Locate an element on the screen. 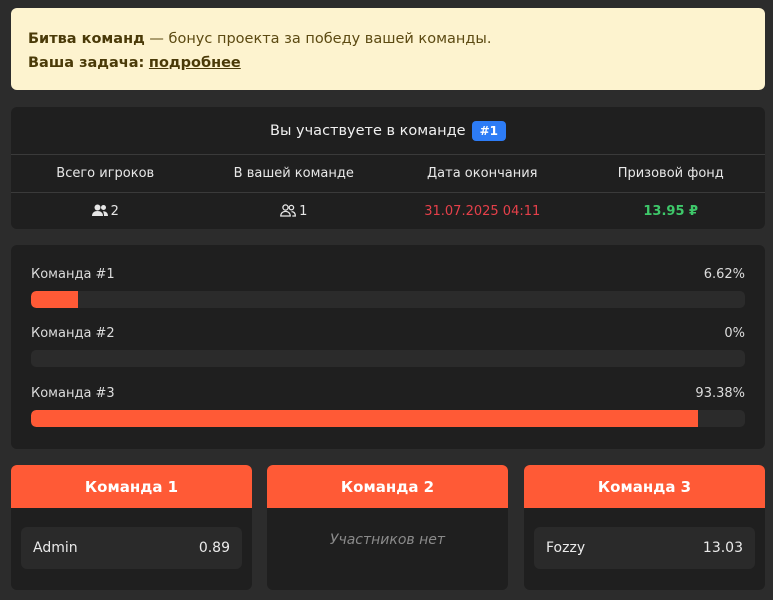  member-value: 0.89 is located at coordinates (214, 548).